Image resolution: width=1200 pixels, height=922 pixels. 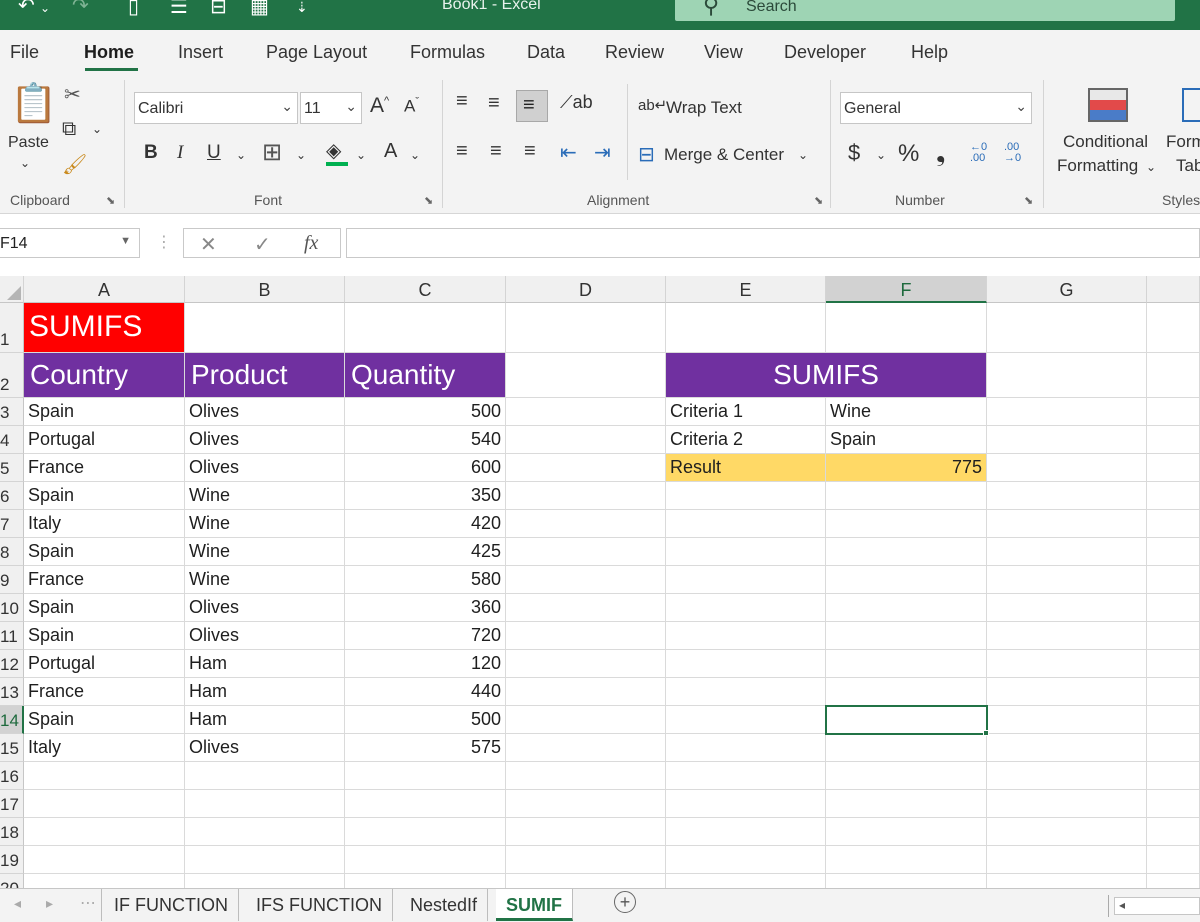 What do you see at coordinates (104, 496) in the screenshot?
I see `country-cell: Spain` at bounding box center [104, 496].